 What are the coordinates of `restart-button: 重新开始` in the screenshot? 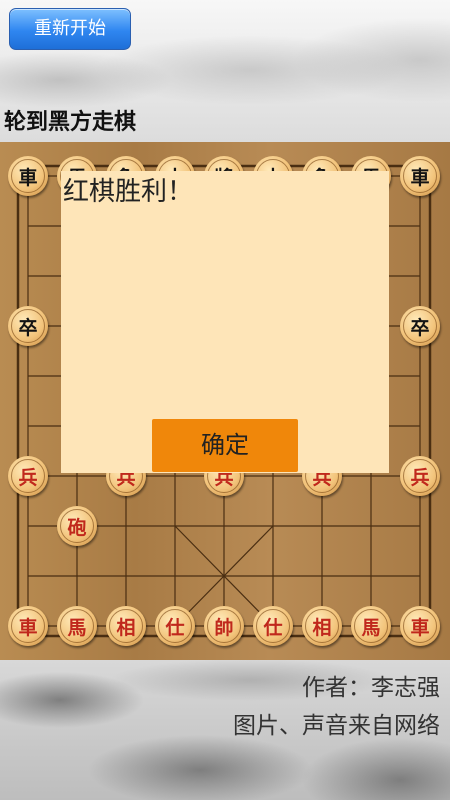 It's located at (70, 29).